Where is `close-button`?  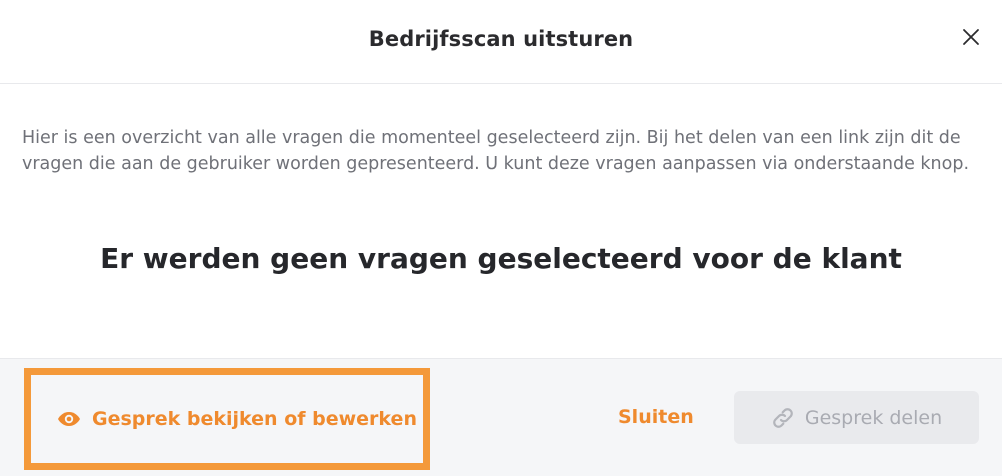
close-button is located at coordinates (971, 37).